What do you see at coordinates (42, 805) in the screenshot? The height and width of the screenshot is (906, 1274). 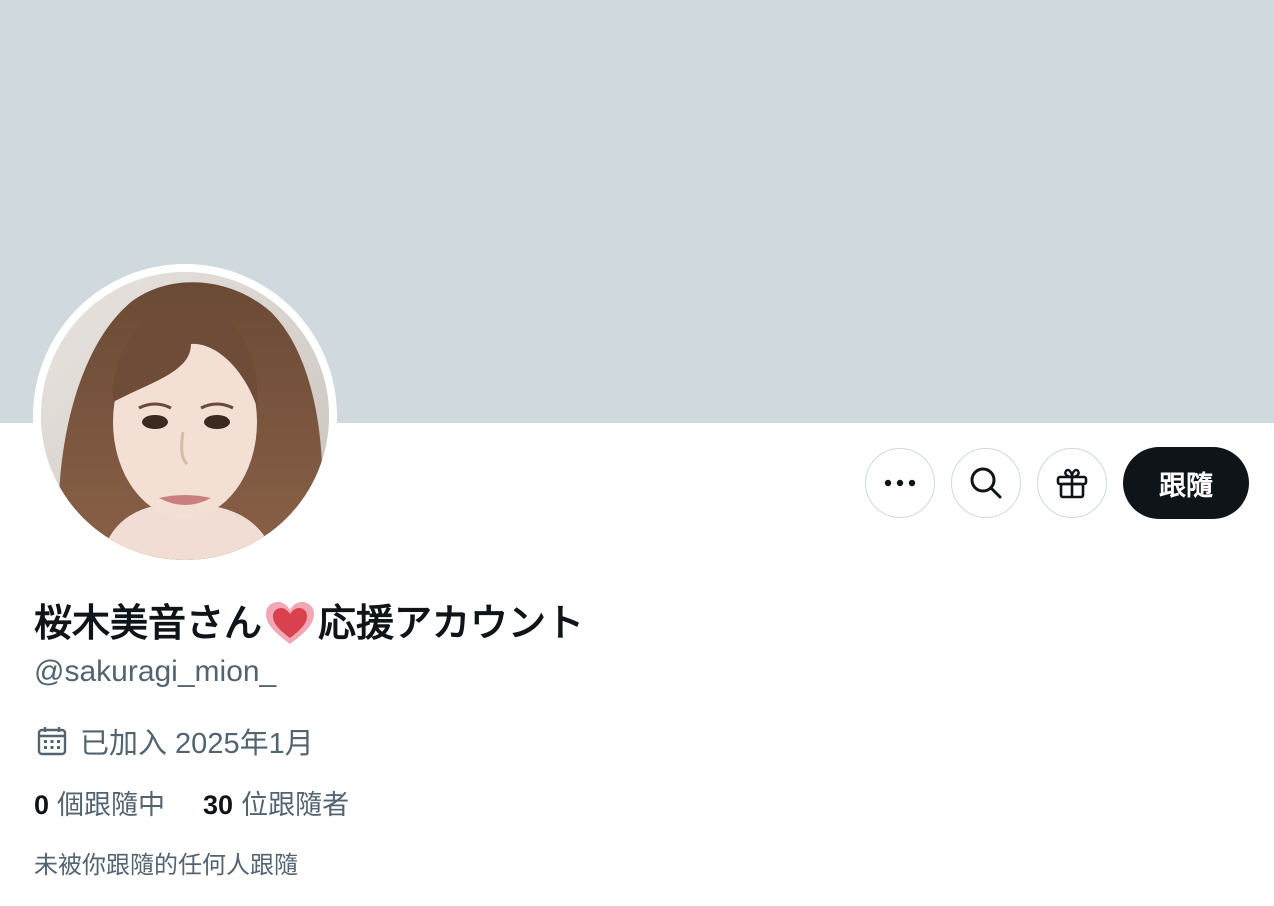 I see `following-count: 0` at bounding box center [42, 805].